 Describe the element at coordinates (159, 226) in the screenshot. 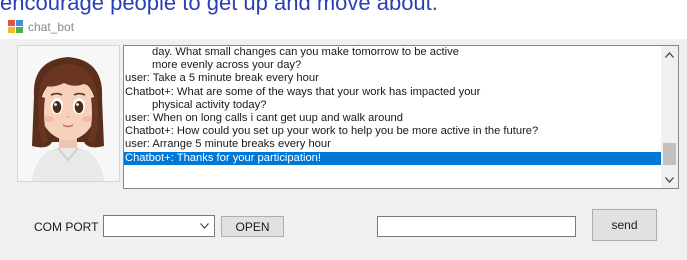

I see `com-port-dropdown` at that location.